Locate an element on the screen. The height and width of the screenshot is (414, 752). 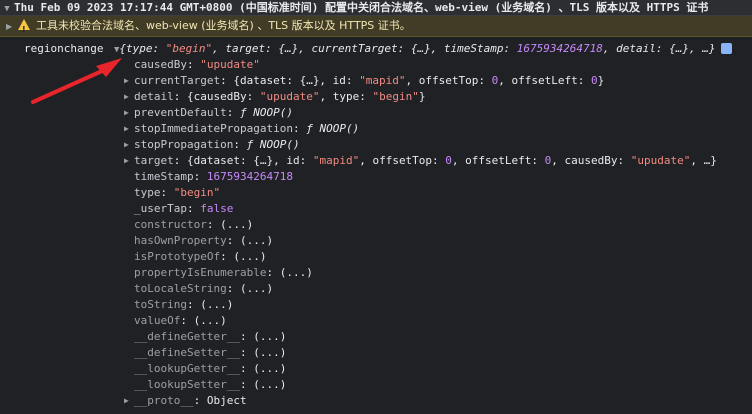
arrow-head is located at coordinates (109, 67).